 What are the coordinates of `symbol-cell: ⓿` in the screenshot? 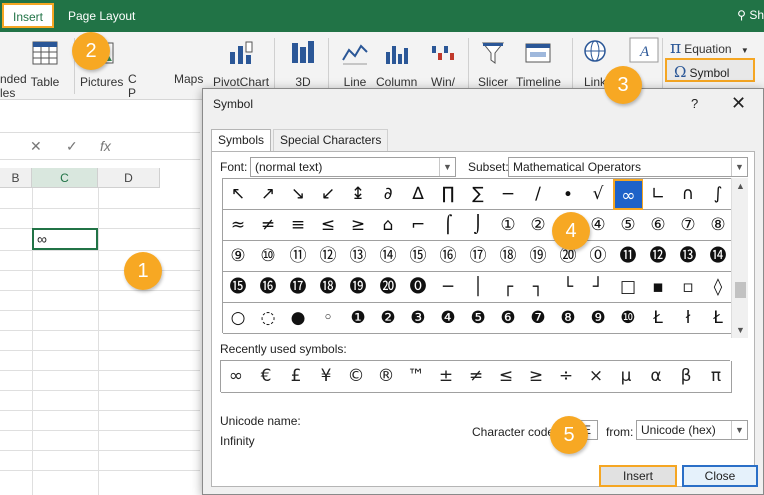 It's located at (418, 287).